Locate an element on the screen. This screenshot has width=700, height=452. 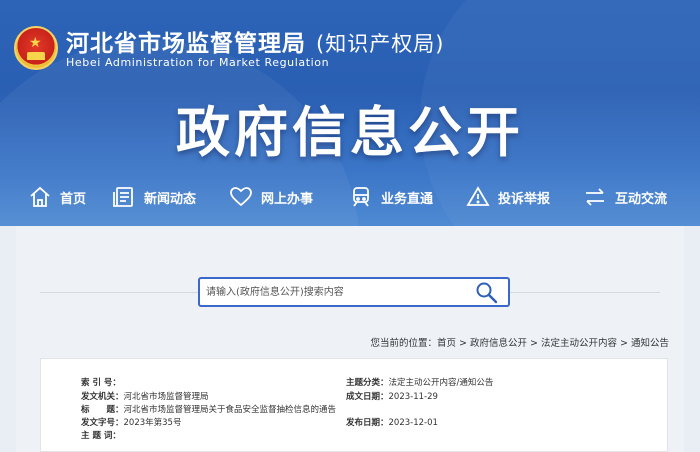
published-value: 2023-12-01 is located at coordinates (413, 423).